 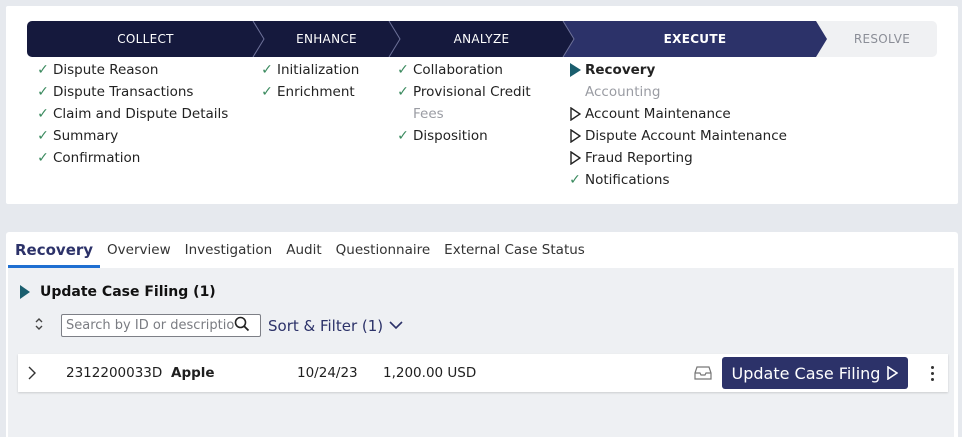 I want to click on more-options-icon, so click(x=932, y=373).